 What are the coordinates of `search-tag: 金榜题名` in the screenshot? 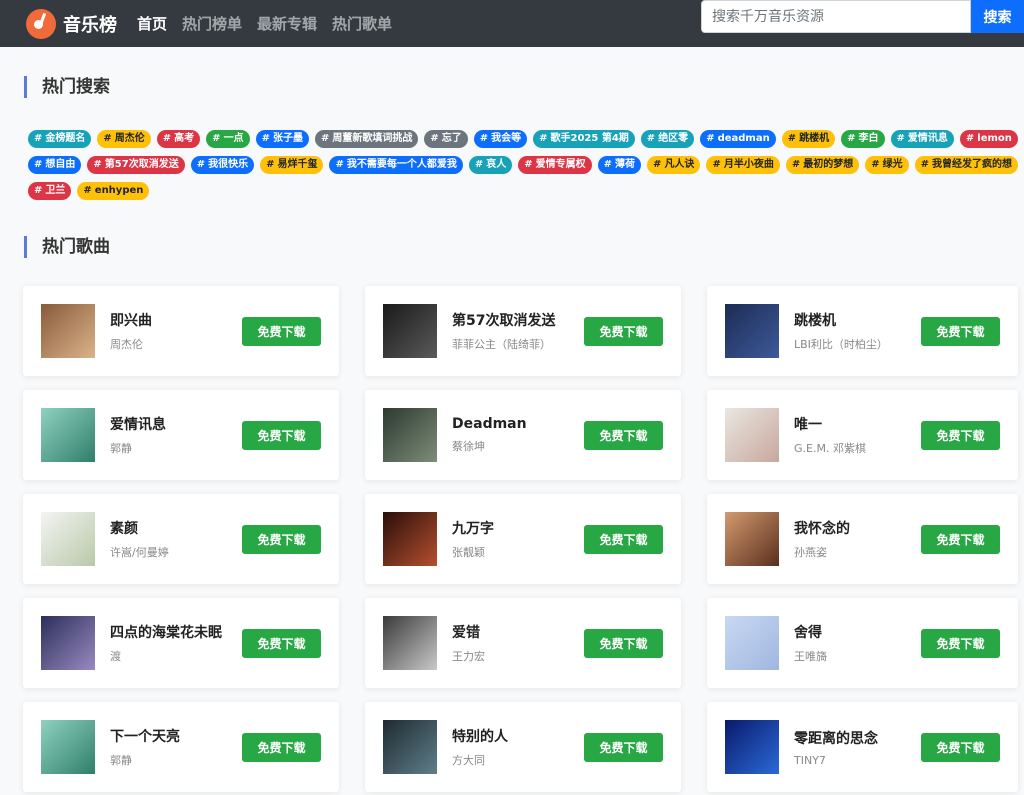 It's located at (60, 139).